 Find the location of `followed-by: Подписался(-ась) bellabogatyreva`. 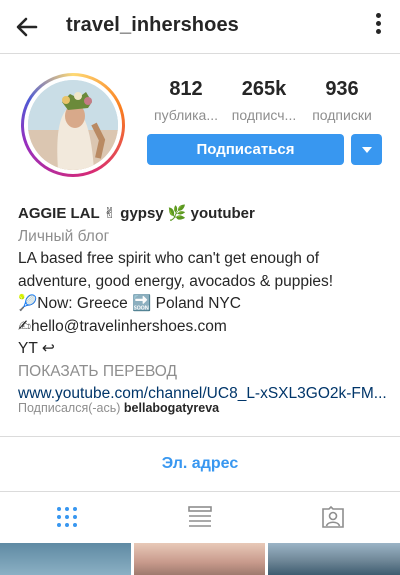

followed-by: Подписался(-ась) bellabogatyreva is located at coordinates (118, 408).